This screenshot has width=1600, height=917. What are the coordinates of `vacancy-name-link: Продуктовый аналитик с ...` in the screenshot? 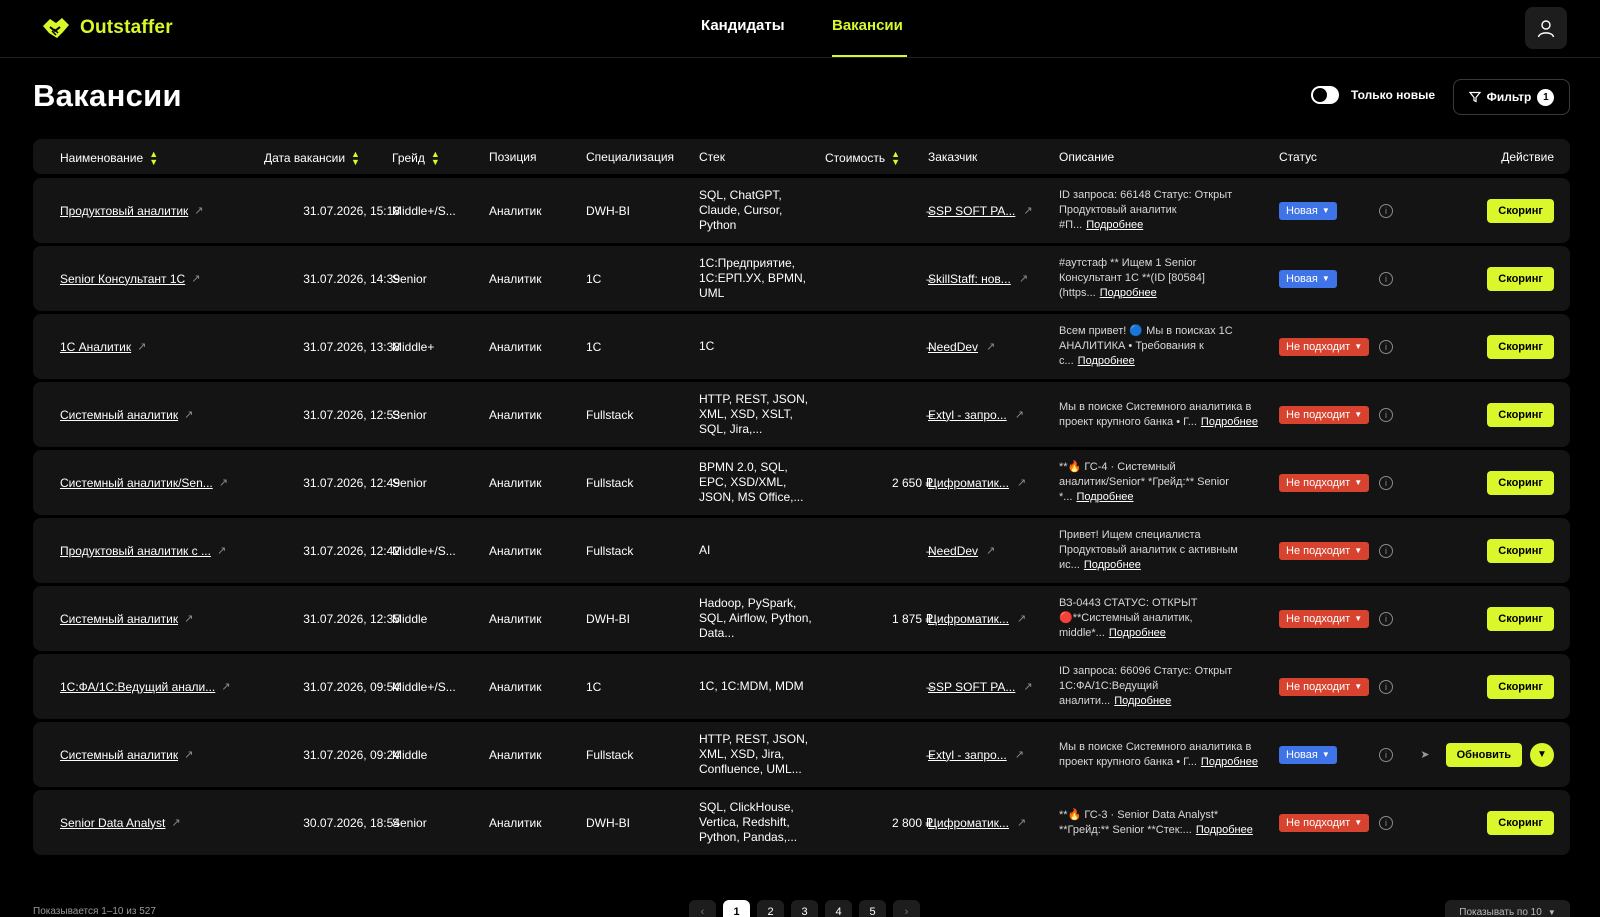 It's located at (135, 551).